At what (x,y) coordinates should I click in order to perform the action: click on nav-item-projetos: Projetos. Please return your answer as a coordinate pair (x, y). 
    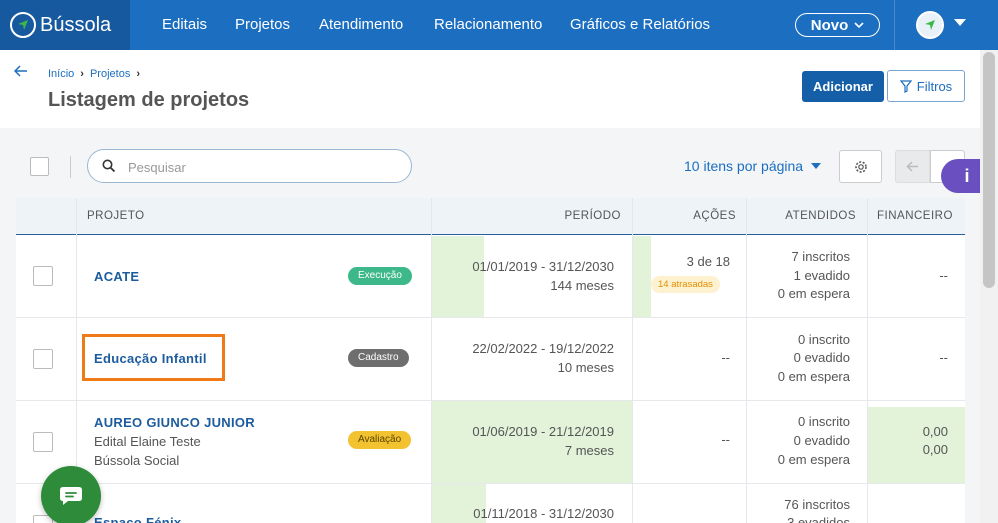
    Looking at the image, I should click on (262, 25).